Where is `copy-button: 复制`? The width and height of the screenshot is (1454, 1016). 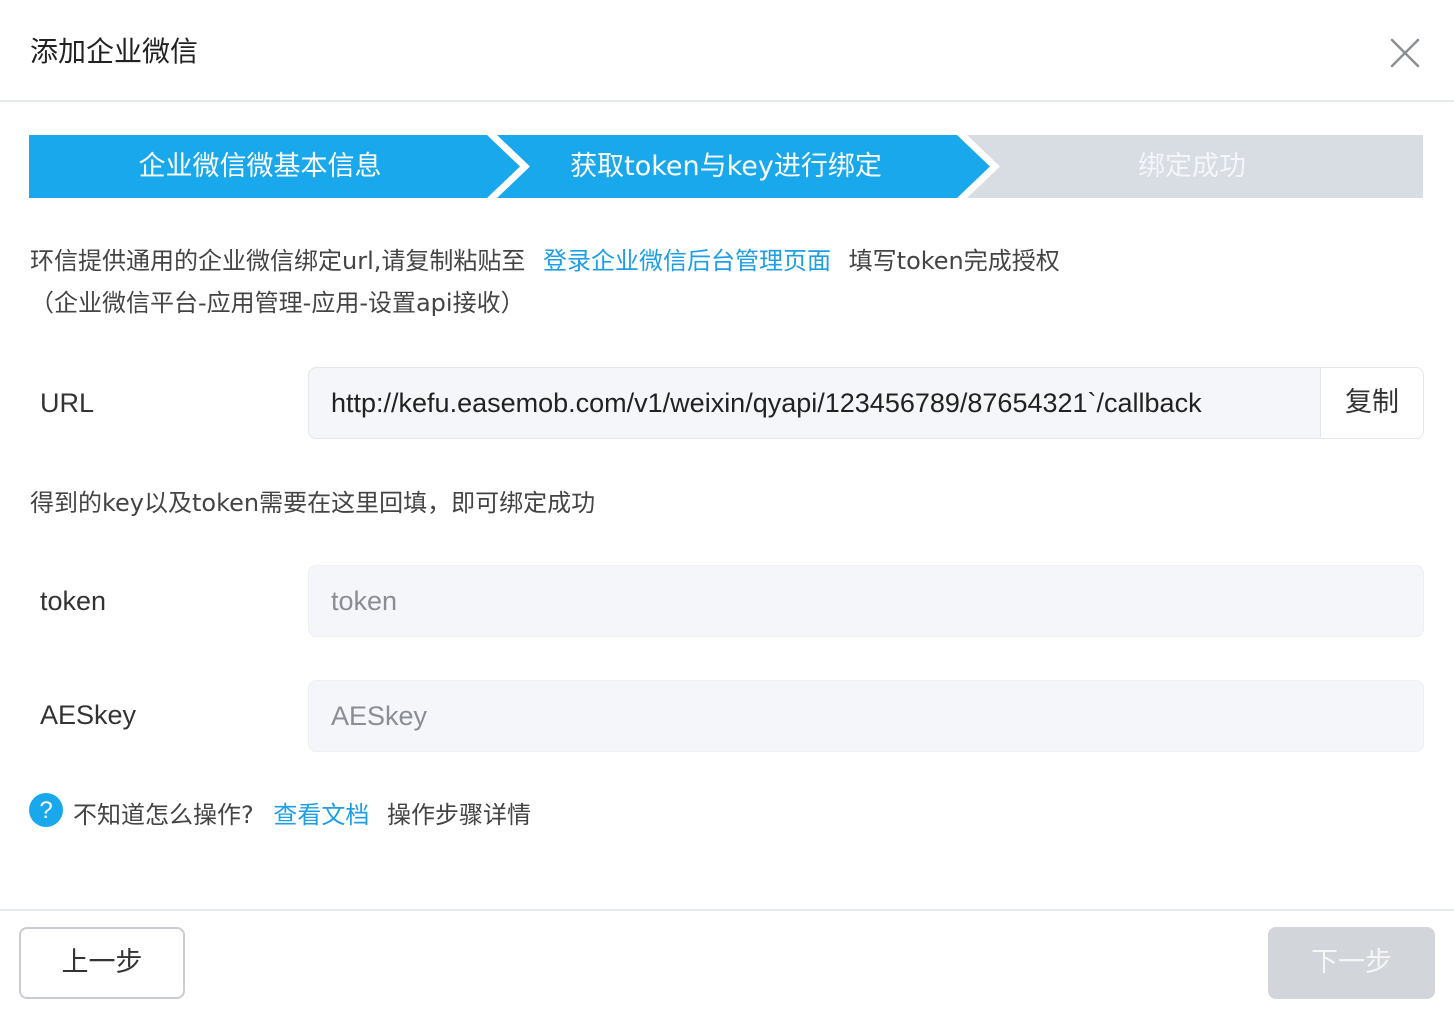 copy-button: 复制 is located at coordinates (1371, 403).